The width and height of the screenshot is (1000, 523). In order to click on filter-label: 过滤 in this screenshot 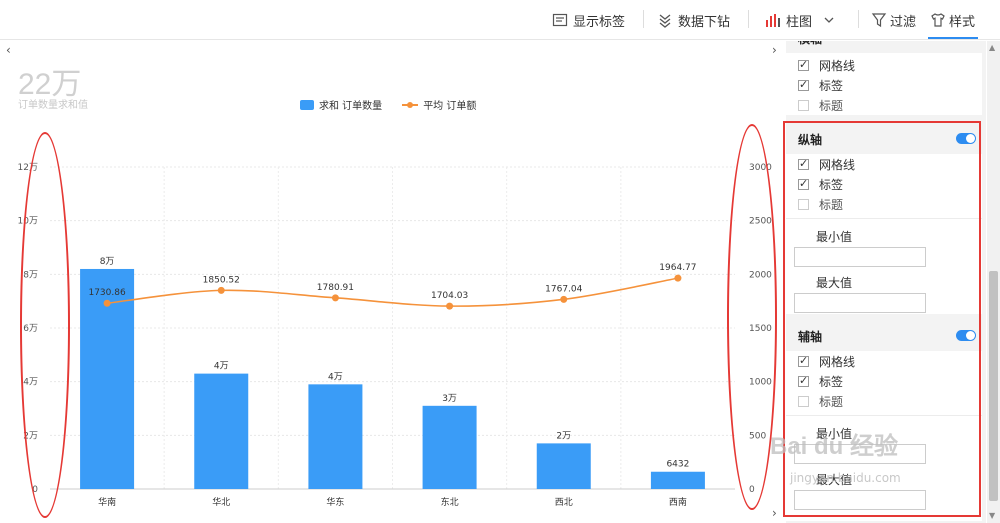, I will do `click(903, 22)`.